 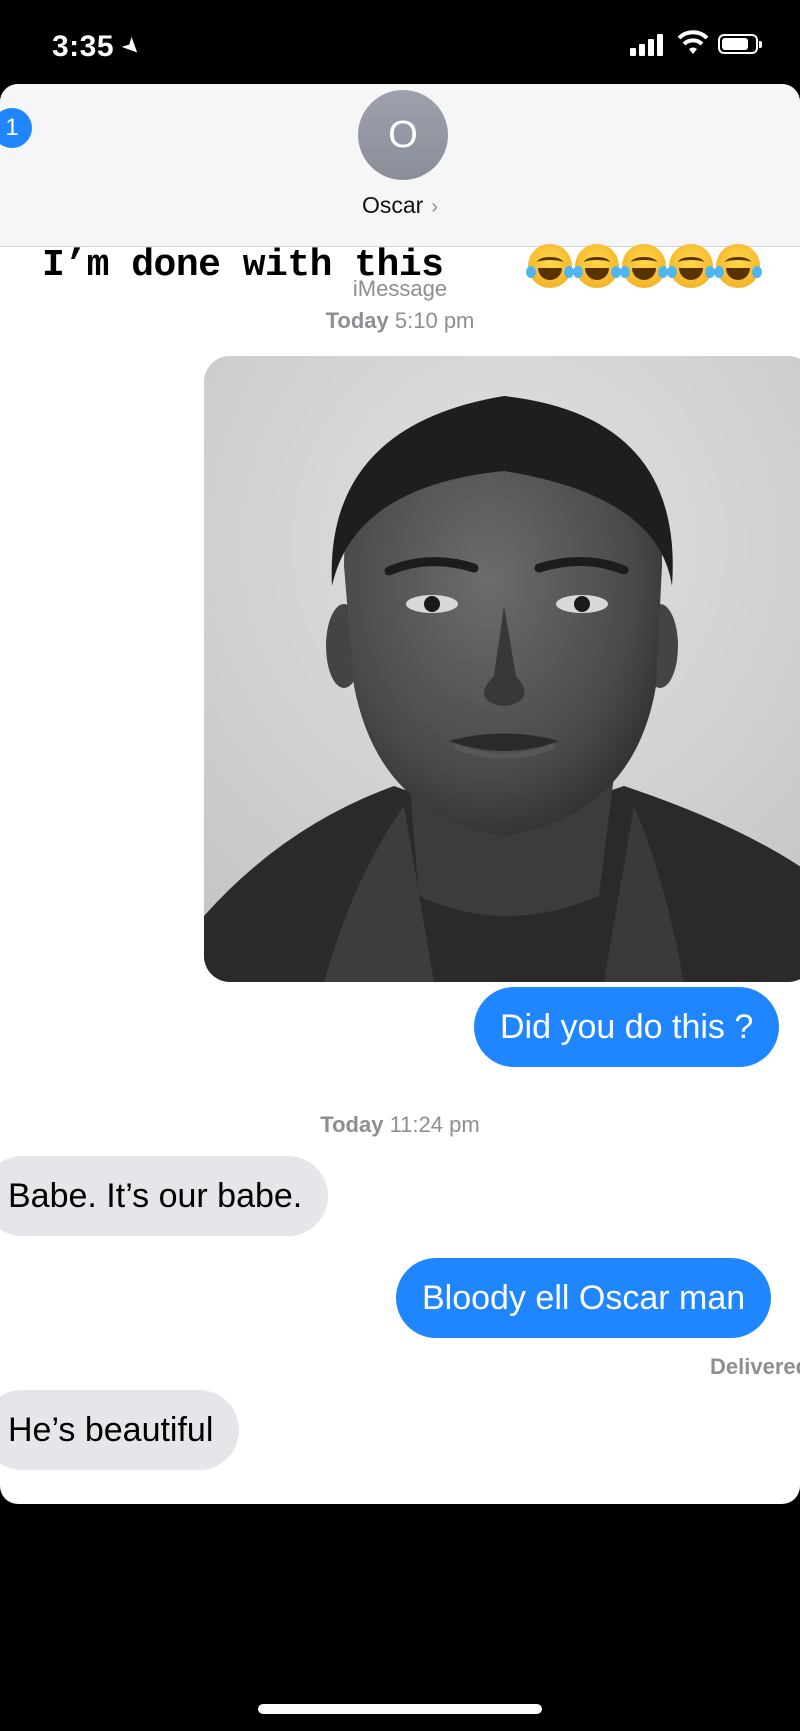 What do you see at coordinates (400, 288) in the screenshot?
I see `service-label: iMessage` at bounding box center [400, 288].